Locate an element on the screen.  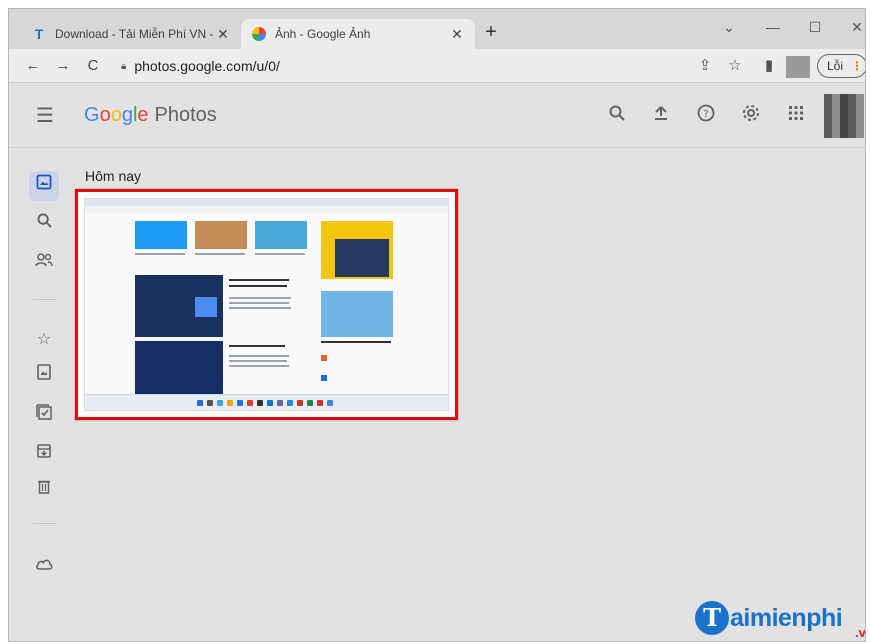
more-options-icon: ⋮ is located at coordinates (857, 66).